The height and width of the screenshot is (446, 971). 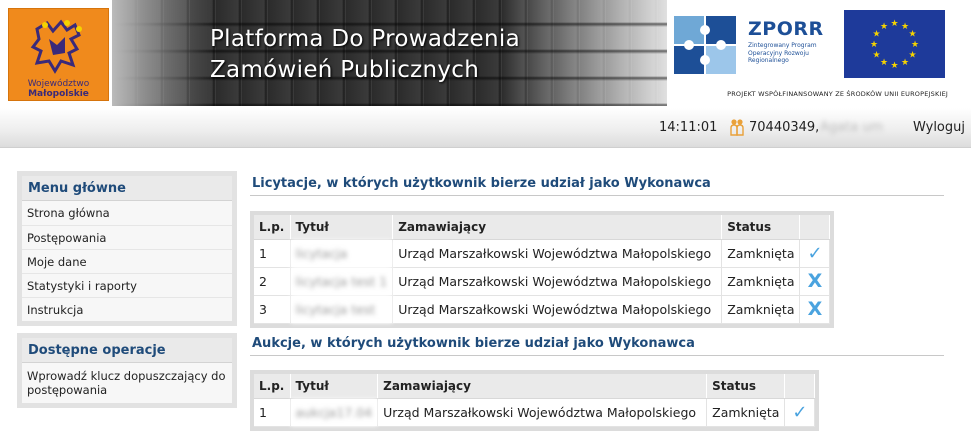 I want to click on menu-item-proceedings: Postępowania, so click(x=127, y=237).